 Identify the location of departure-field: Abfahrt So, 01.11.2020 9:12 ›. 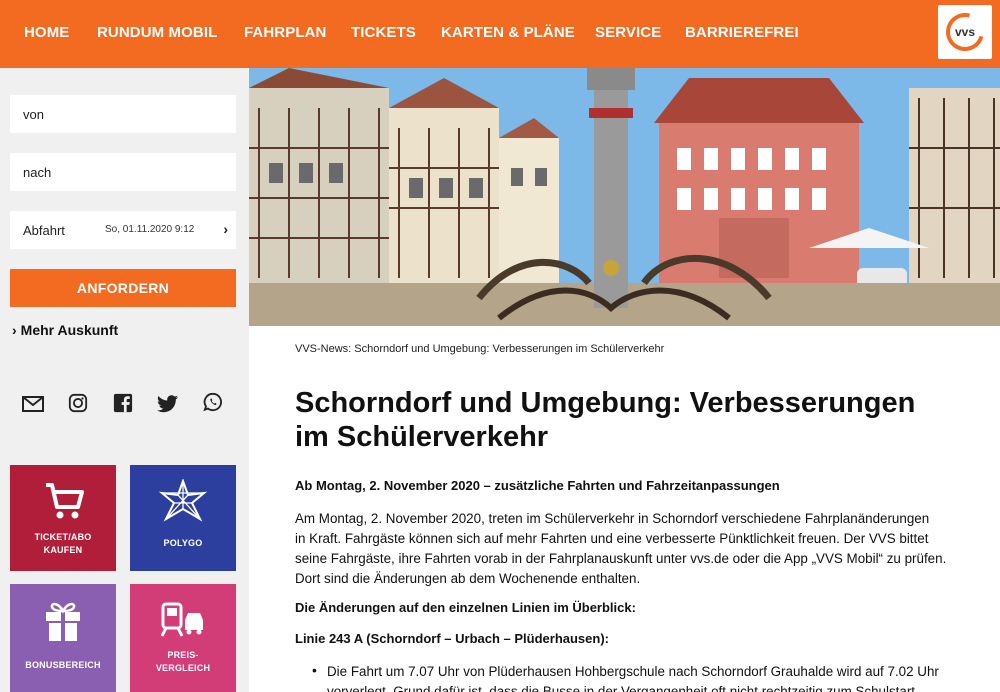
(123, 230).